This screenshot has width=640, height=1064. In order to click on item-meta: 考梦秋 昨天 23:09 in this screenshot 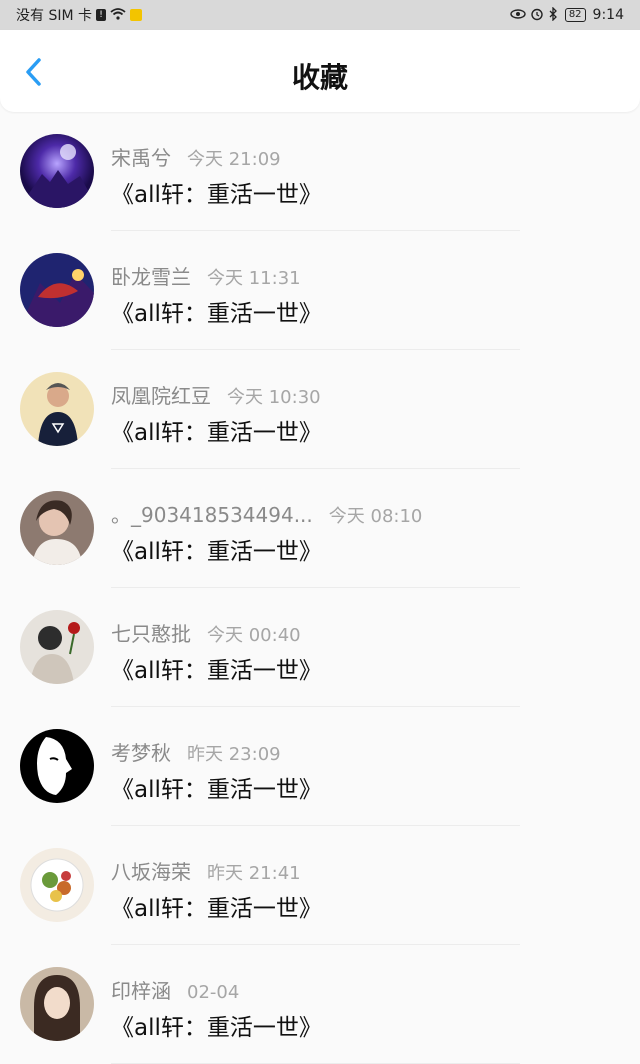, I will do `click(196, 751)`.